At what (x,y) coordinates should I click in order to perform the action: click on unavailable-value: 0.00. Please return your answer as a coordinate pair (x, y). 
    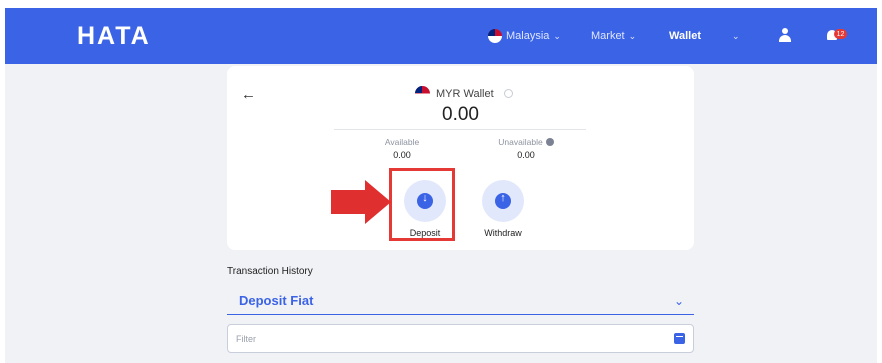
    Looking at the image, I should click on (526, 155).